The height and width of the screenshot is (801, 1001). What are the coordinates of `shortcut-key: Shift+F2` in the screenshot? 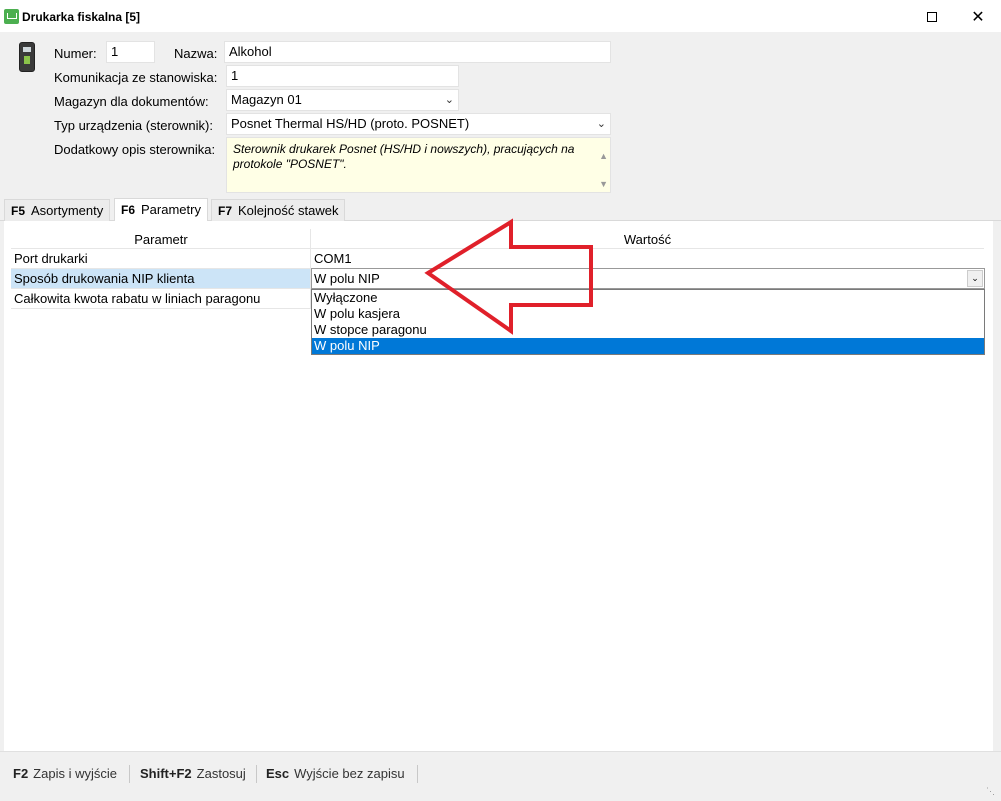 It's located at (166, 773).